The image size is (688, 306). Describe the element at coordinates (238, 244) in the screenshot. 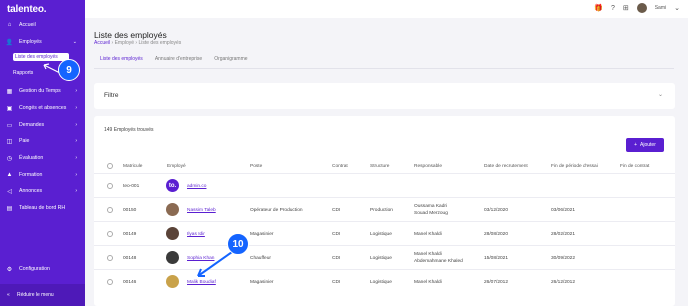

I see `step-badge-10: 10` at that location.